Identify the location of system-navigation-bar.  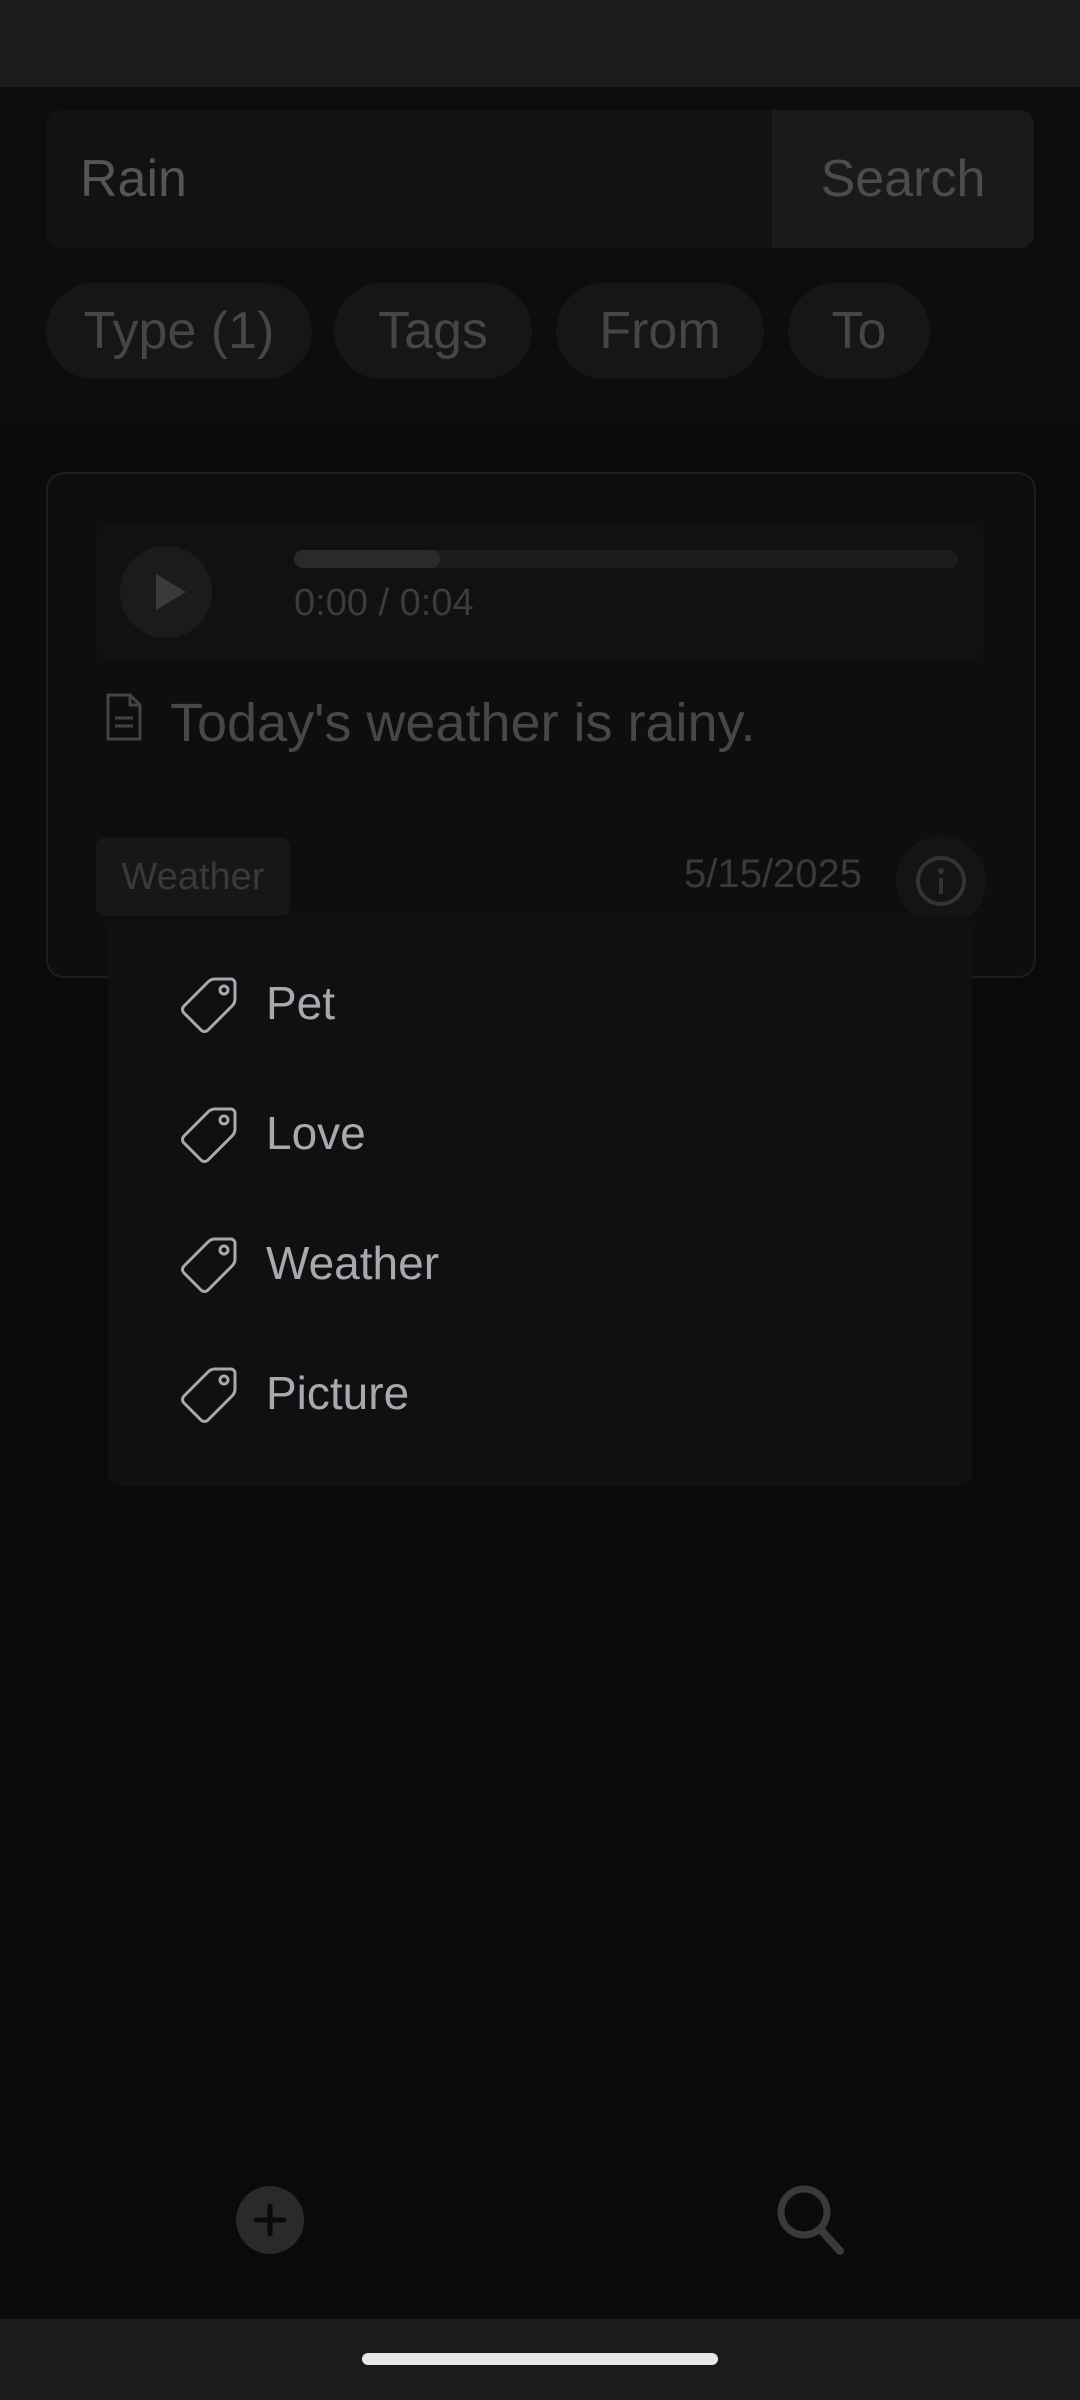
(540, 2359).